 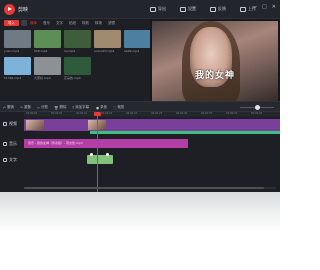 What do you see at coordinates (183, 9) in the screenshot?
I see `gear-icon` at bounding box center [183, 9].